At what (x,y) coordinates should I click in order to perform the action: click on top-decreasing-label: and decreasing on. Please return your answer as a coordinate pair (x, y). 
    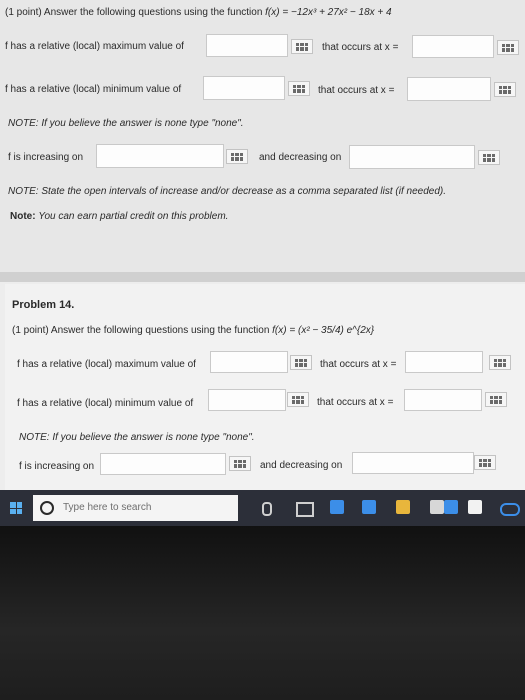
    Looking at the image, I should click on (300, 157).